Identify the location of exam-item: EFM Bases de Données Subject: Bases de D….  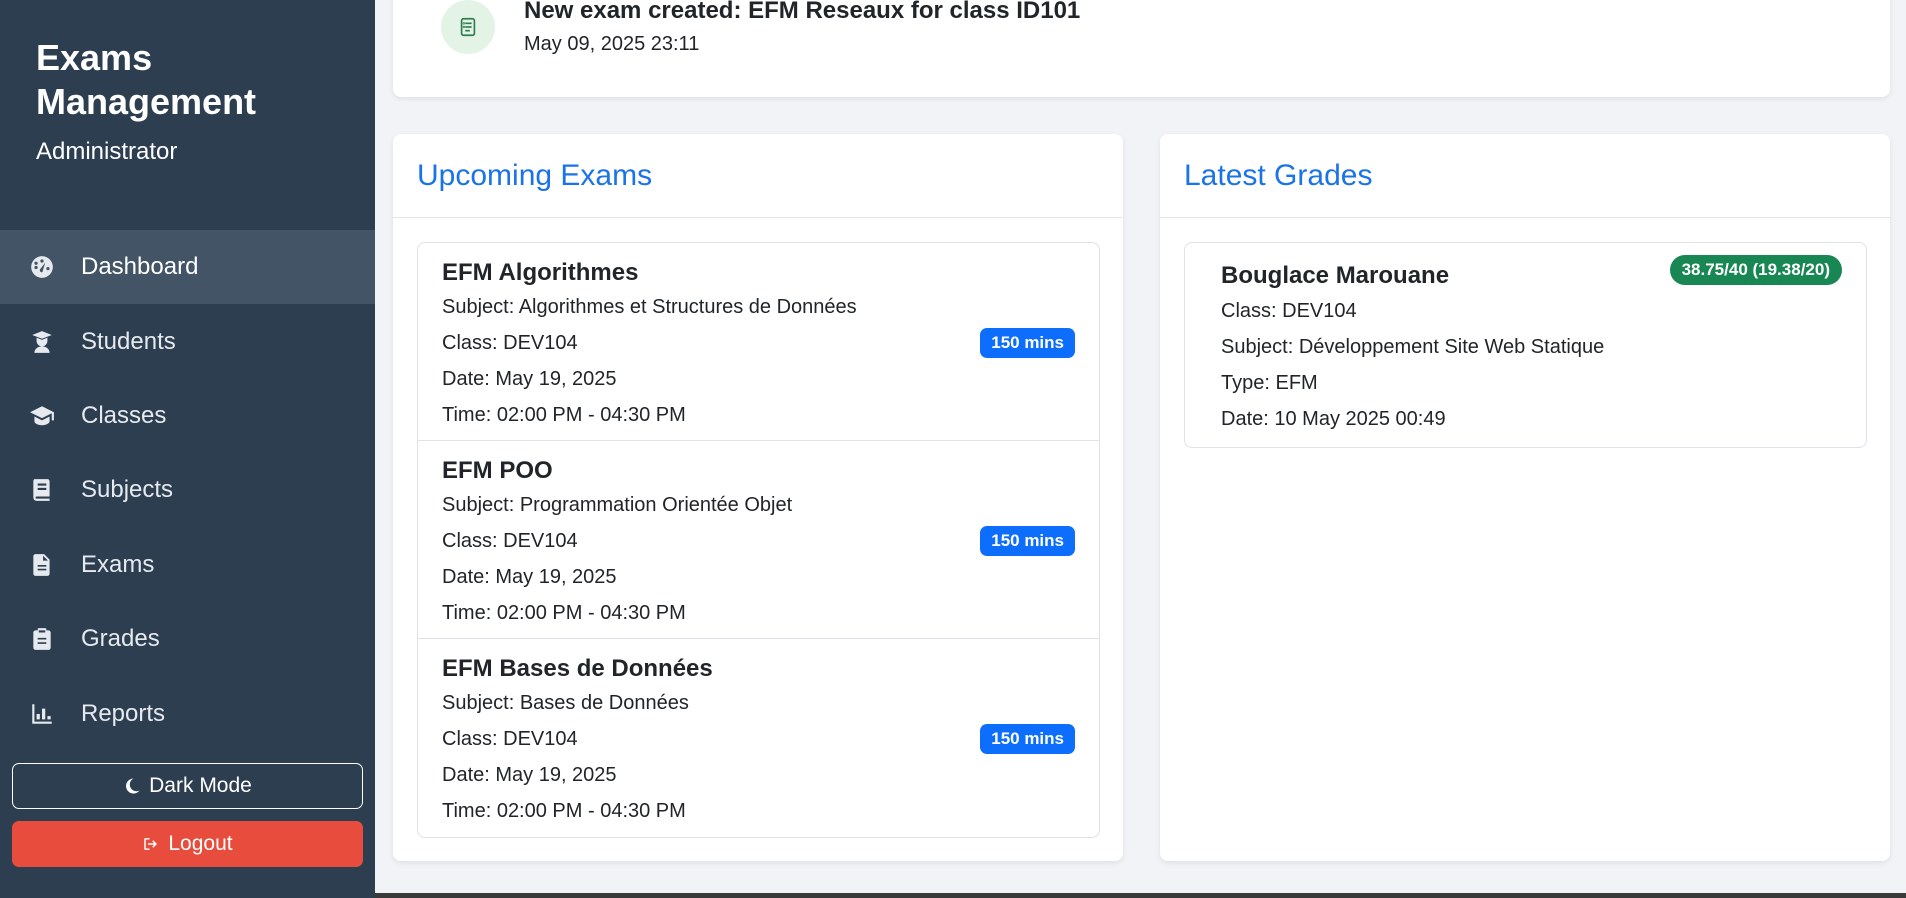
(758, 738).